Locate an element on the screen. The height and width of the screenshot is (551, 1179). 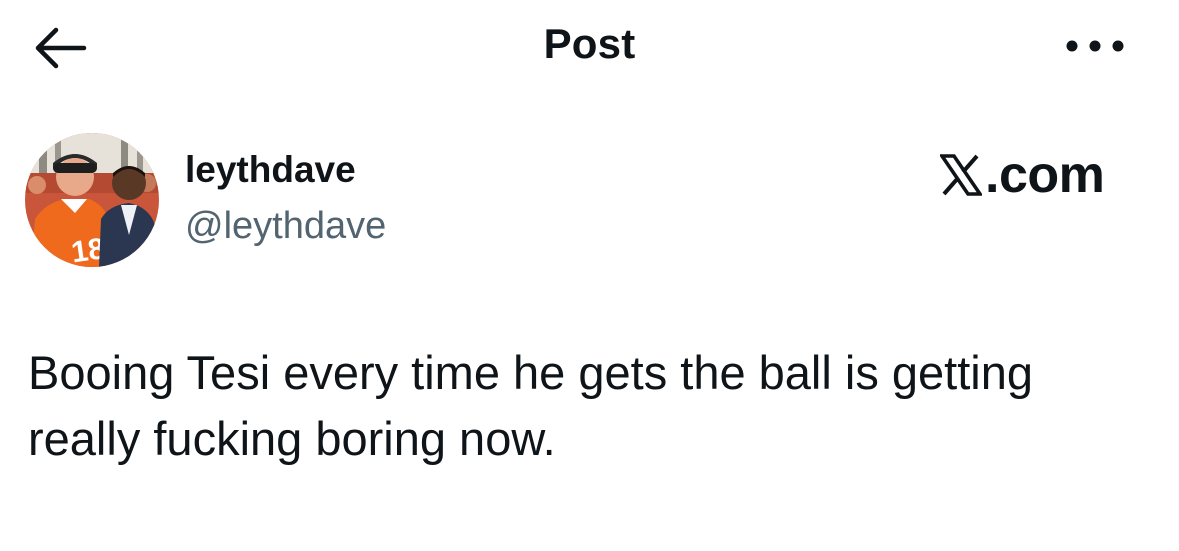
author-display-name: leythdave is located at coordinates (270, 170).